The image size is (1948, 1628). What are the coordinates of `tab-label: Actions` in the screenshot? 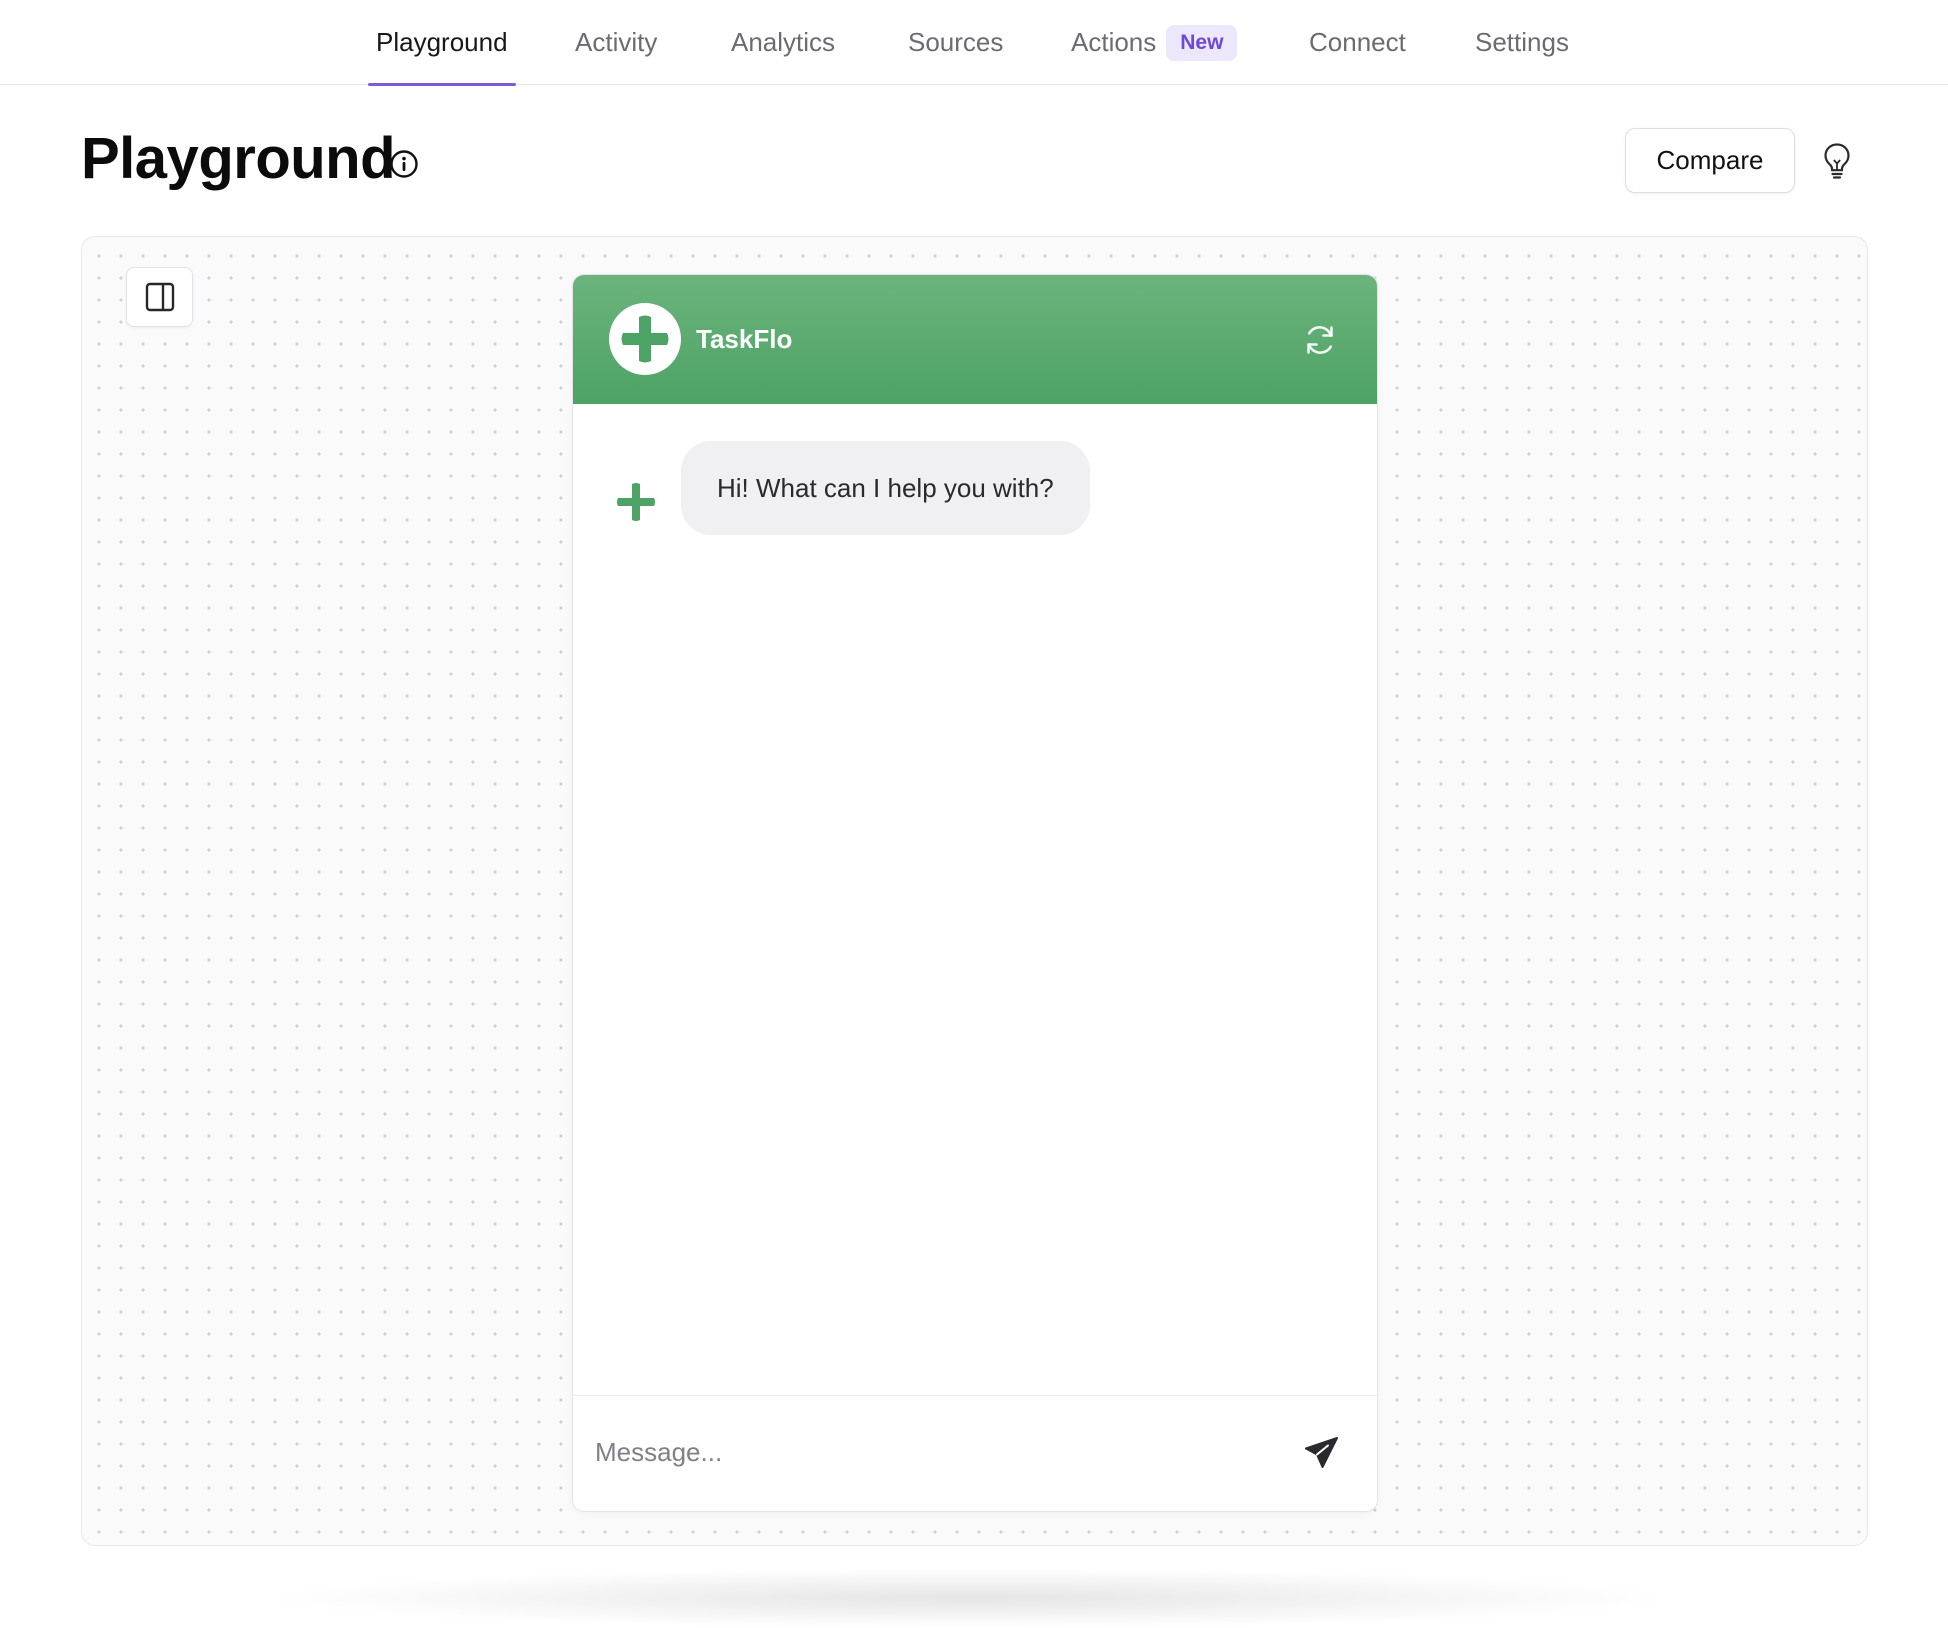 It's located at (1114, 42).